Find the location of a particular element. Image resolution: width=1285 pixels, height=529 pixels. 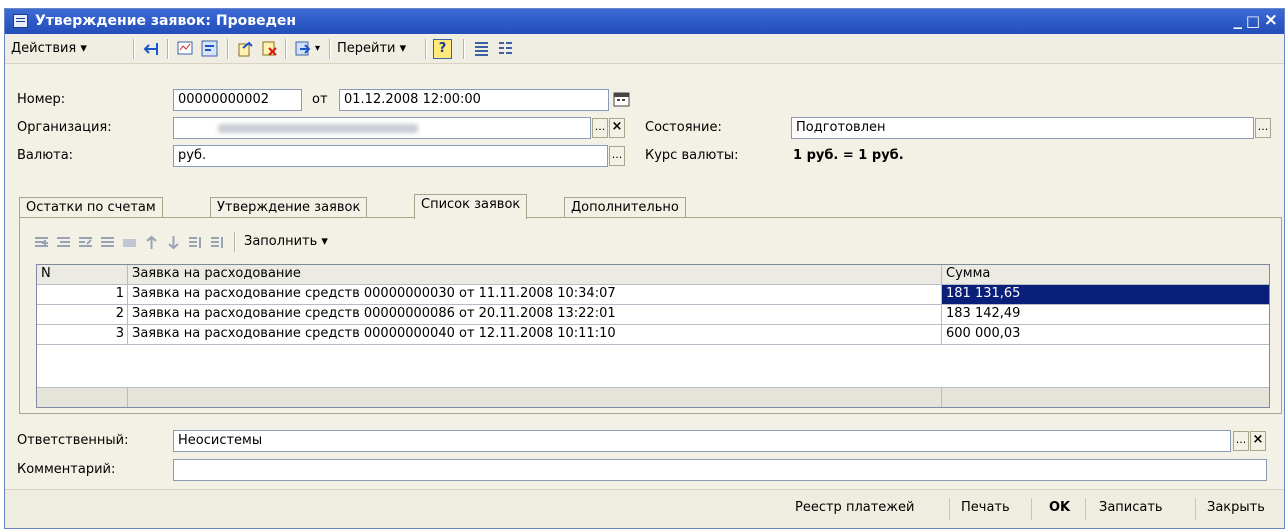

structure-icon is located at coordinates (209, 48).